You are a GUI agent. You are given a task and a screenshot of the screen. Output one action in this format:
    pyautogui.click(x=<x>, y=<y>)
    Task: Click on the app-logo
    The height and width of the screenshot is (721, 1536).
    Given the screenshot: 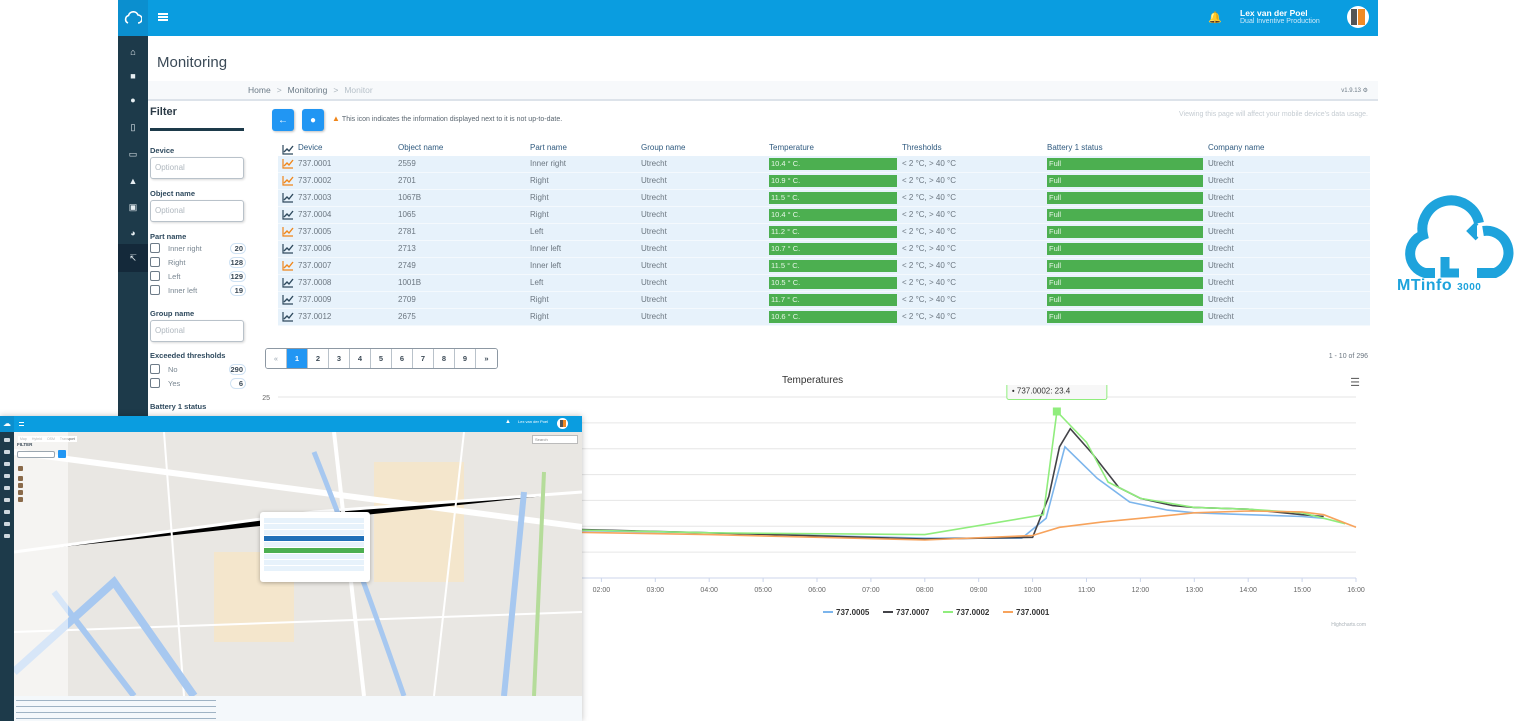 What is the action you would take?
    pyautogui.click(x=133, y=18)
    